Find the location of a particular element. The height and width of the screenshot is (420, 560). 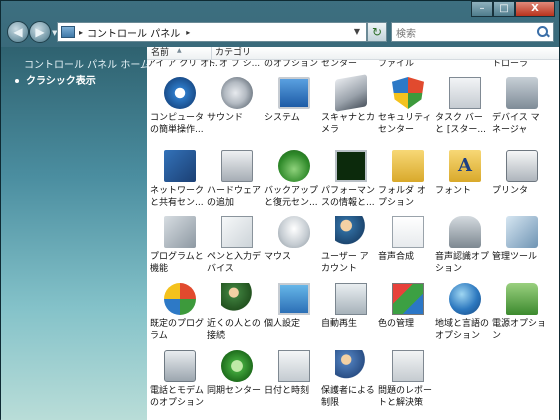

control-panel-item: ユーザー ア カウント is located at coordinates (351, 251).